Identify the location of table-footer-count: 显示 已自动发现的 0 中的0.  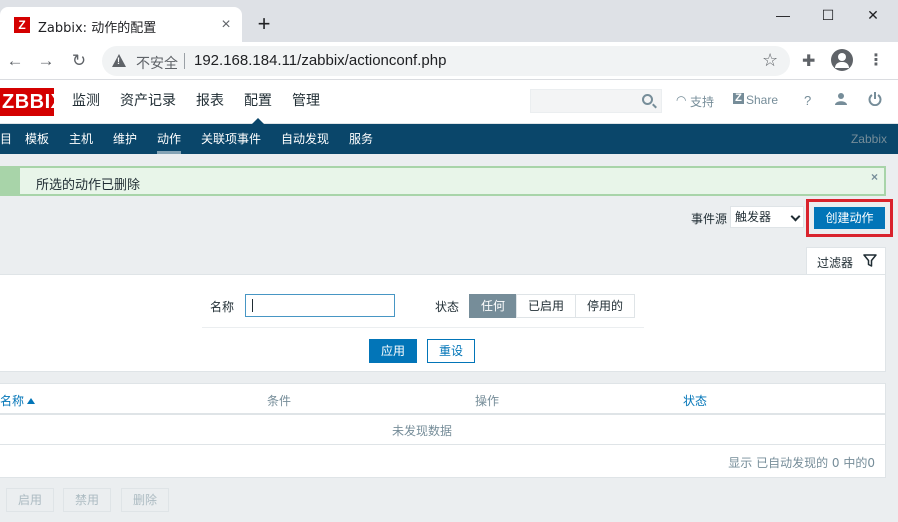
(801, 463).